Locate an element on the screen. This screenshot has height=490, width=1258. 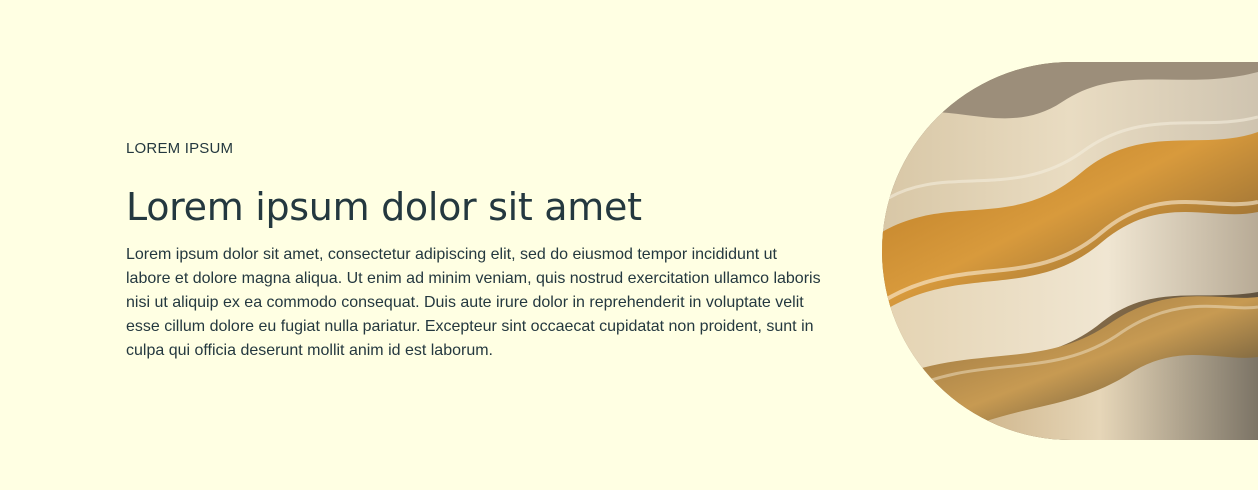
hero-eyebrow: LOREM IPSUM is located at coordinates (180, 148).